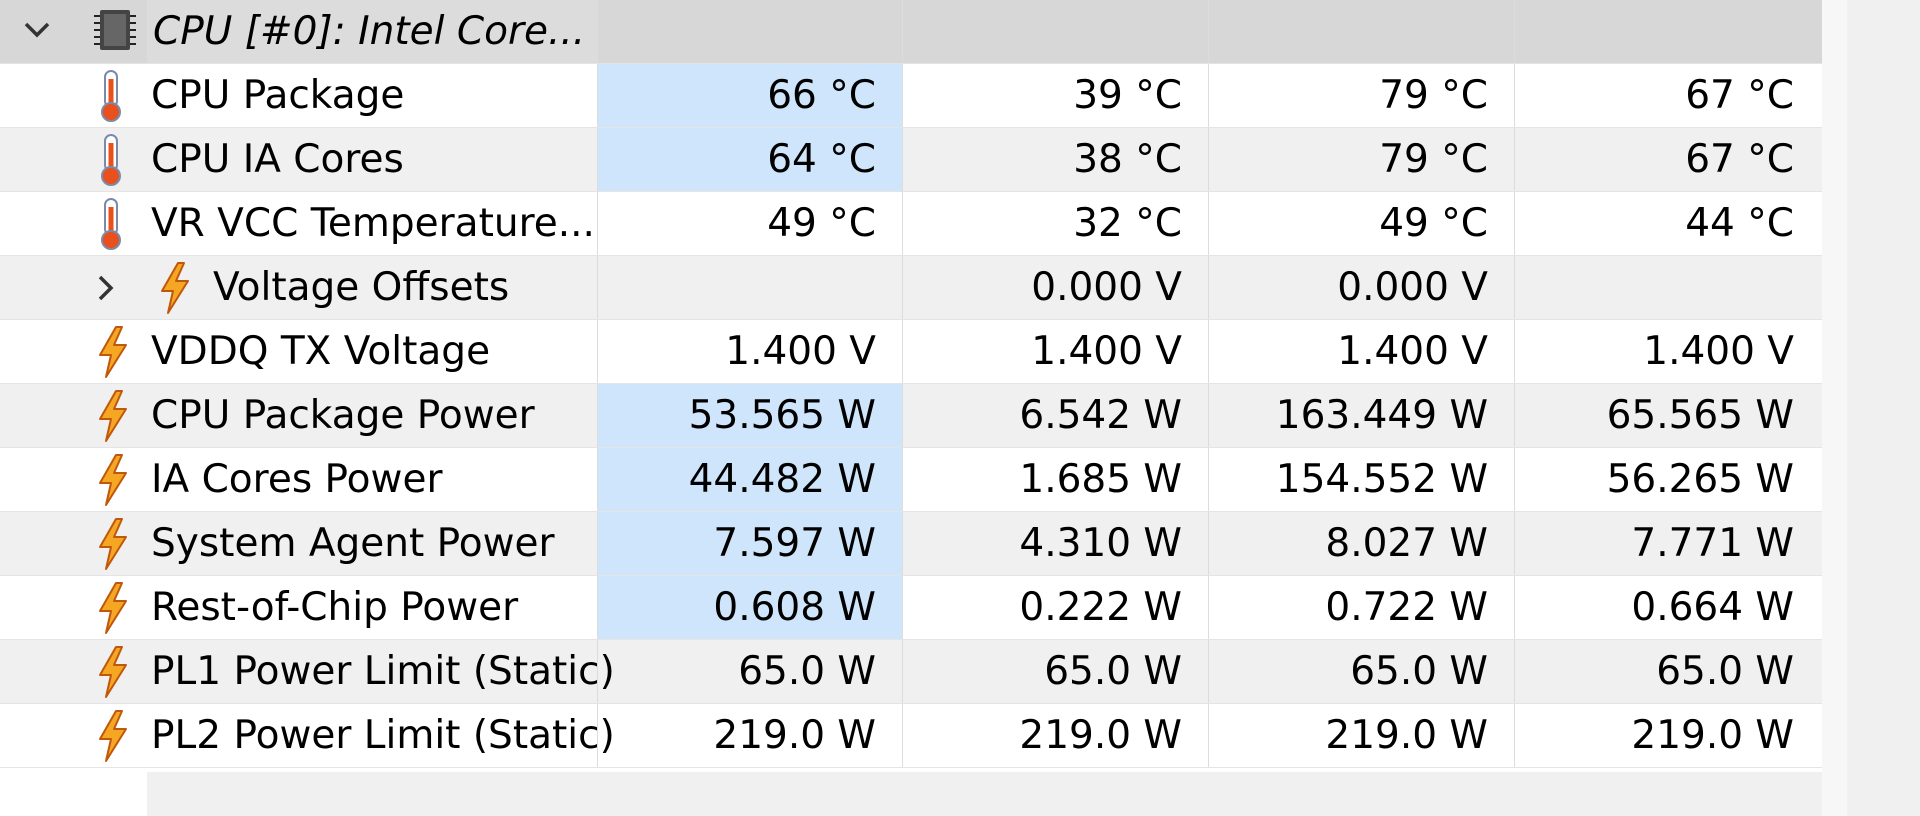 The image size is (1920, 816). I want to click on value-current: 1.400 V, so click(749, 351).